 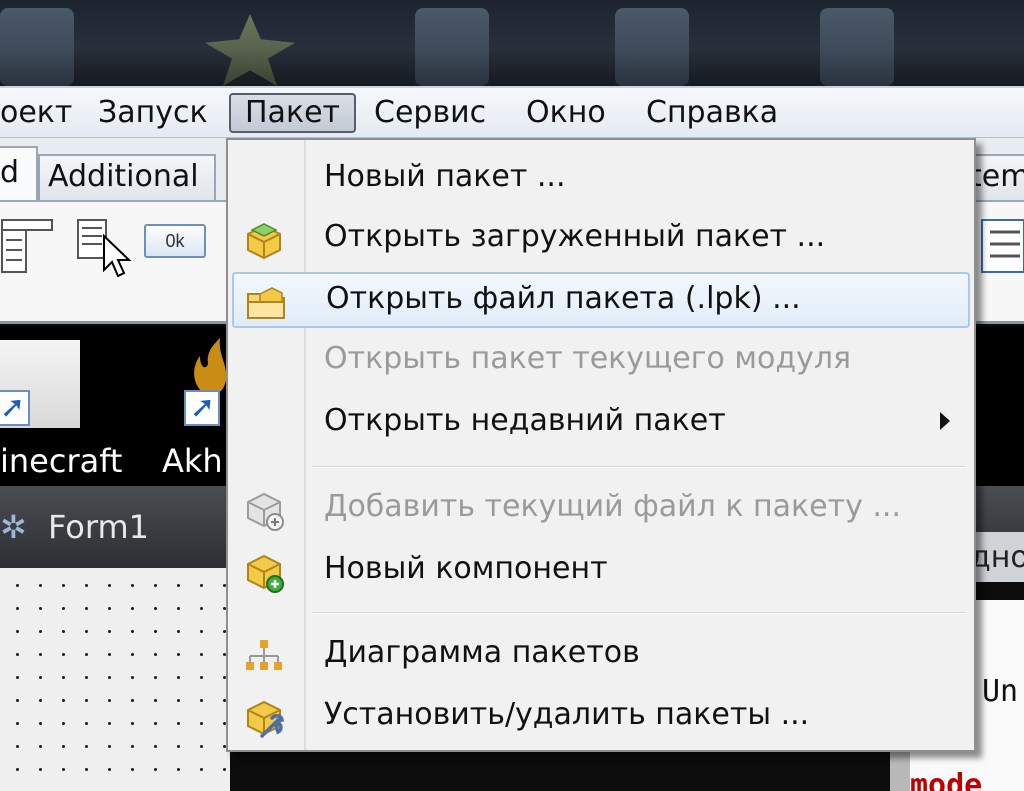 What do you see at coordinates (566, 113) in the screenshot?
I see `menu-window: Окно` at bounding box center [566, 113].